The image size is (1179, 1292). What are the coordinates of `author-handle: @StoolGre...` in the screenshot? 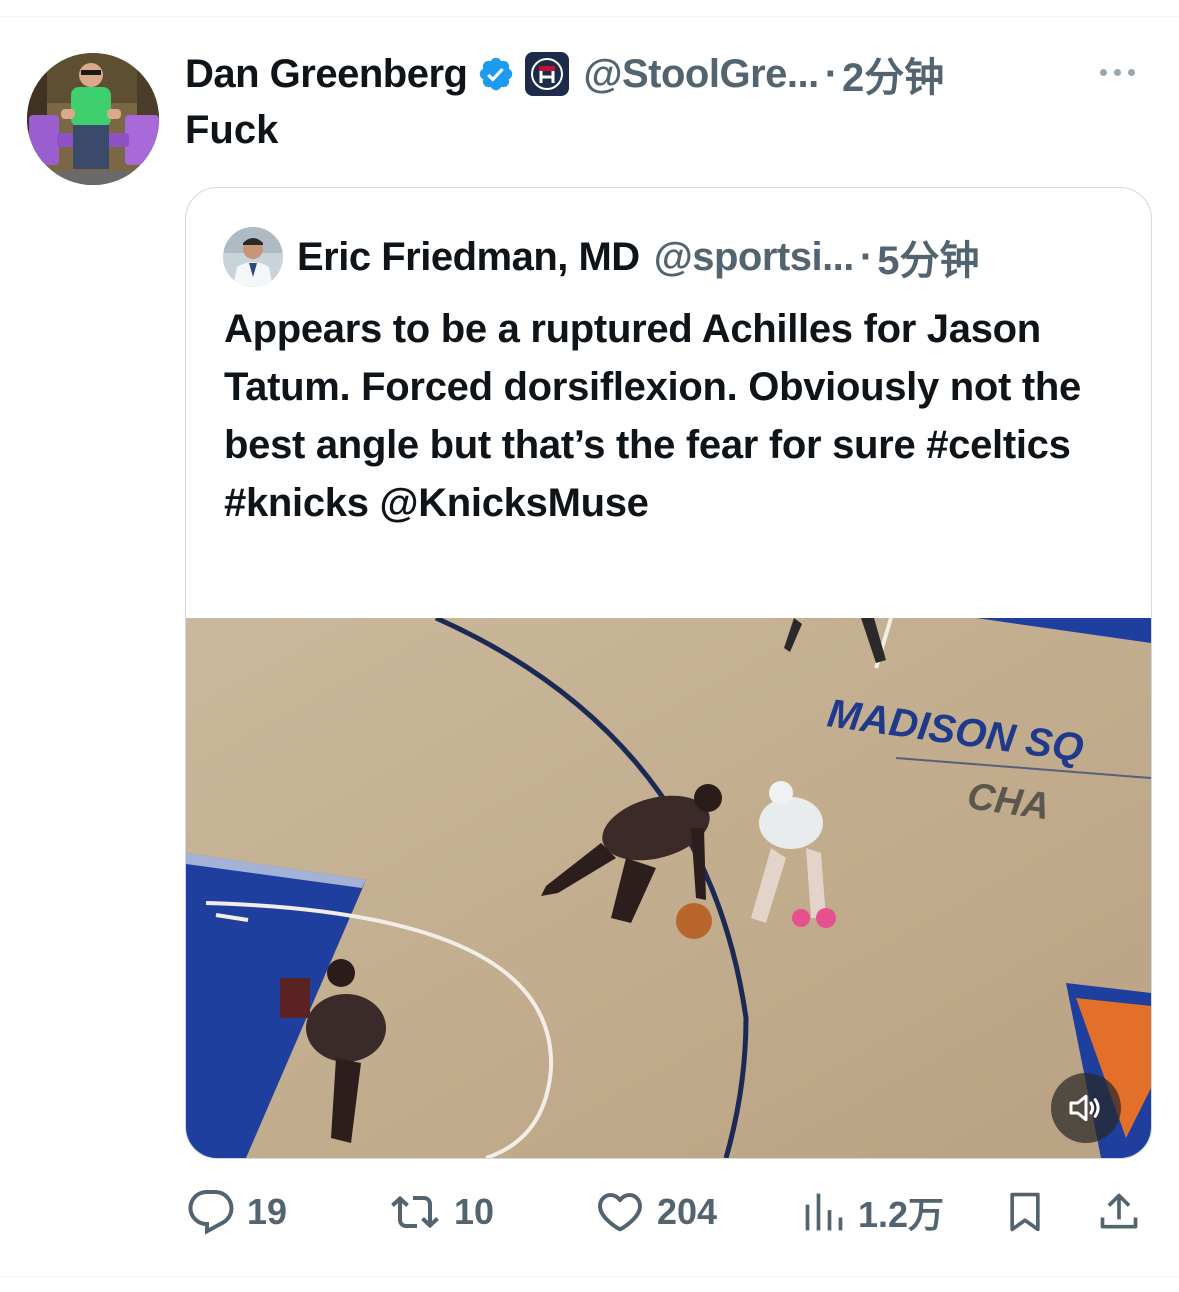 It's located at (701, 74).